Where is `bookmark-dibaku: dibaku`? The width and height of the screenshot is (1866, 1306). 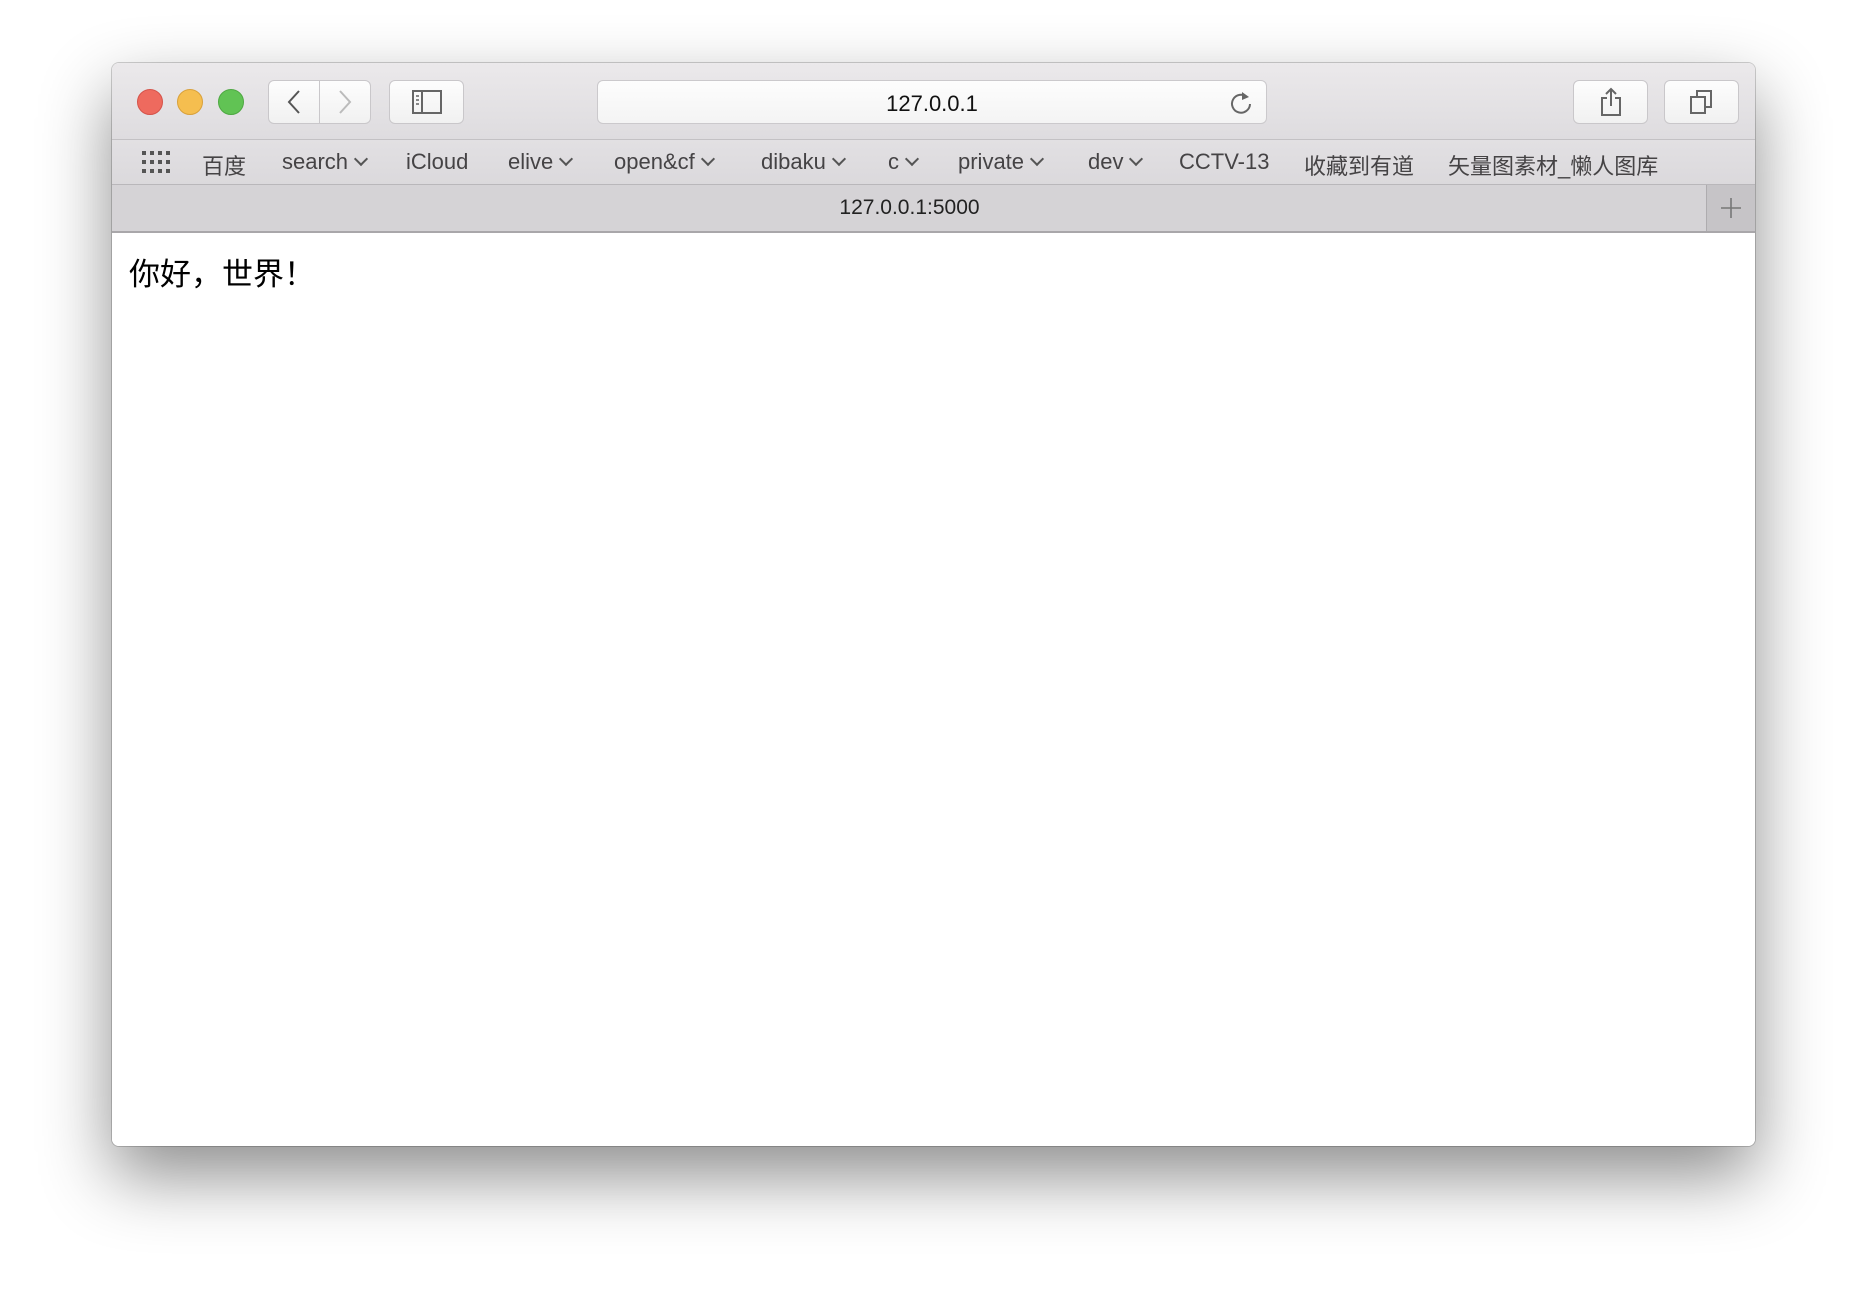
bookmark-dibaku: dibaku is located at coordinates (803, 162).